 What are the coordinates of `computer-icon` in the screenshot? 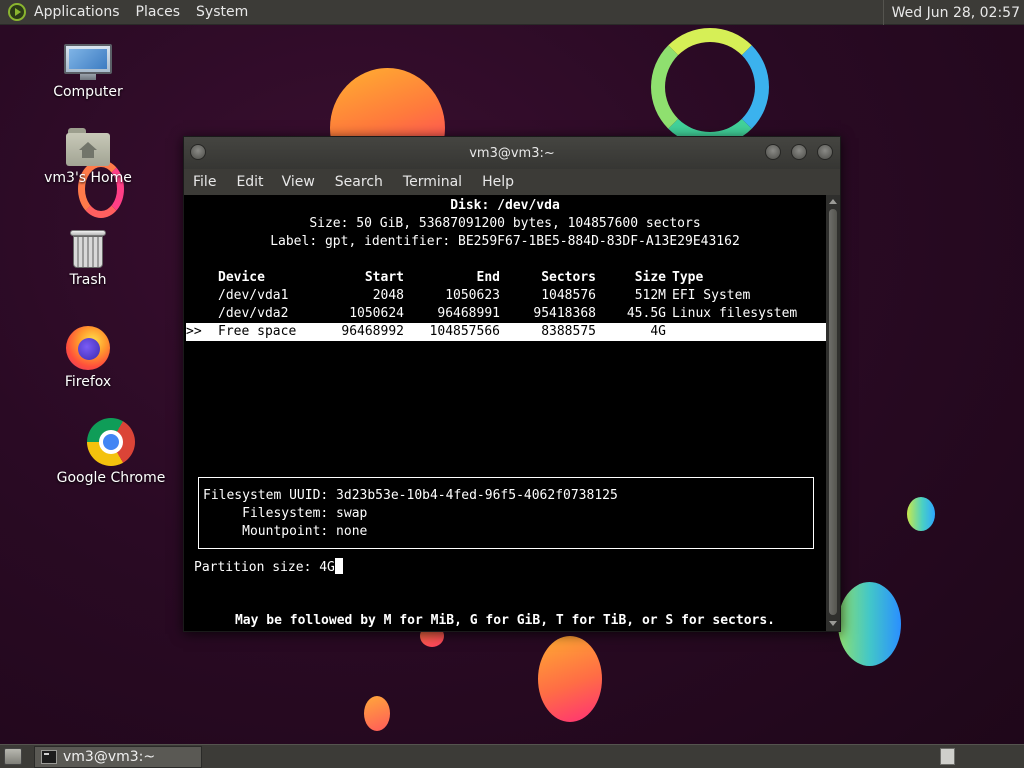 It's located at (88, 62).